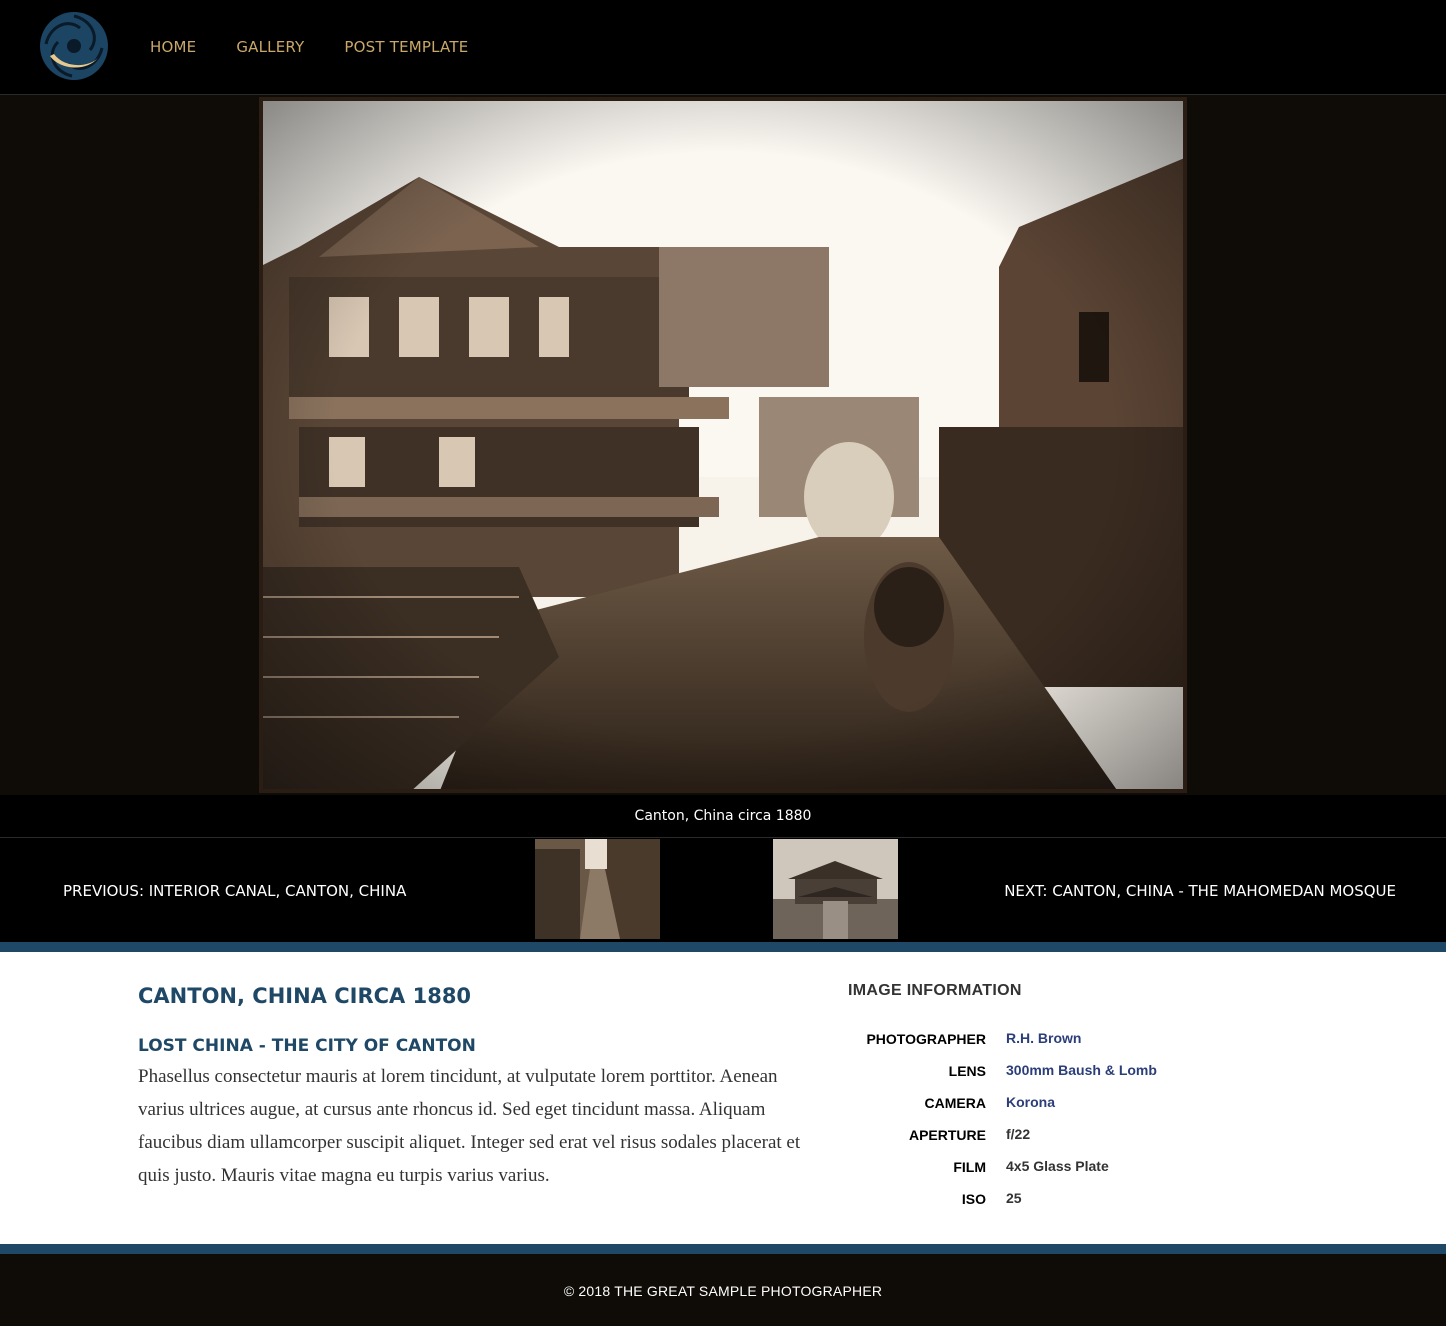 The width and height of the screenshot is (1446, 1326). I want to click on info-row-iso: ISO 25, so click(1002, 1206).